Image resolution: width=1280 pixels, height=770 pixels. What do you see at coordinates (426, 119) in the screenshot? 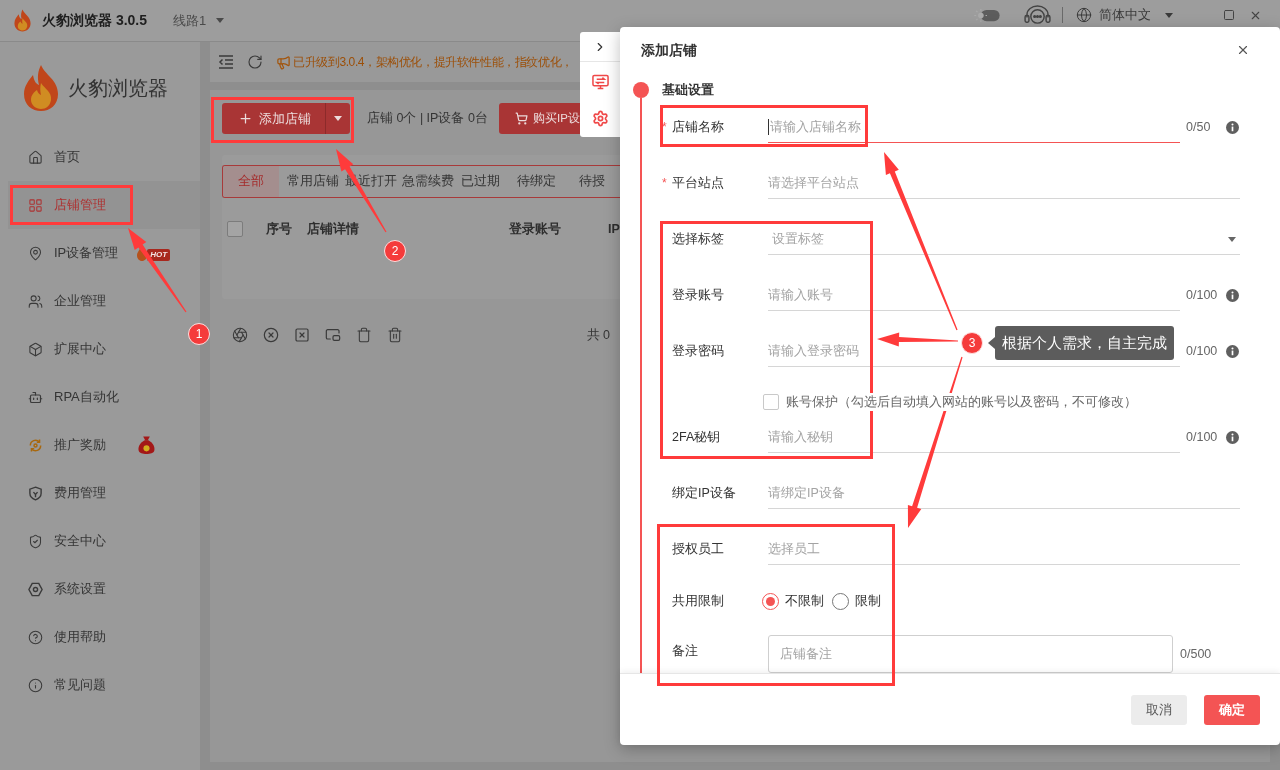
I see `store-stats-text: 店铺 0个 | IP设备 0台` at bounding box center [426, 119].